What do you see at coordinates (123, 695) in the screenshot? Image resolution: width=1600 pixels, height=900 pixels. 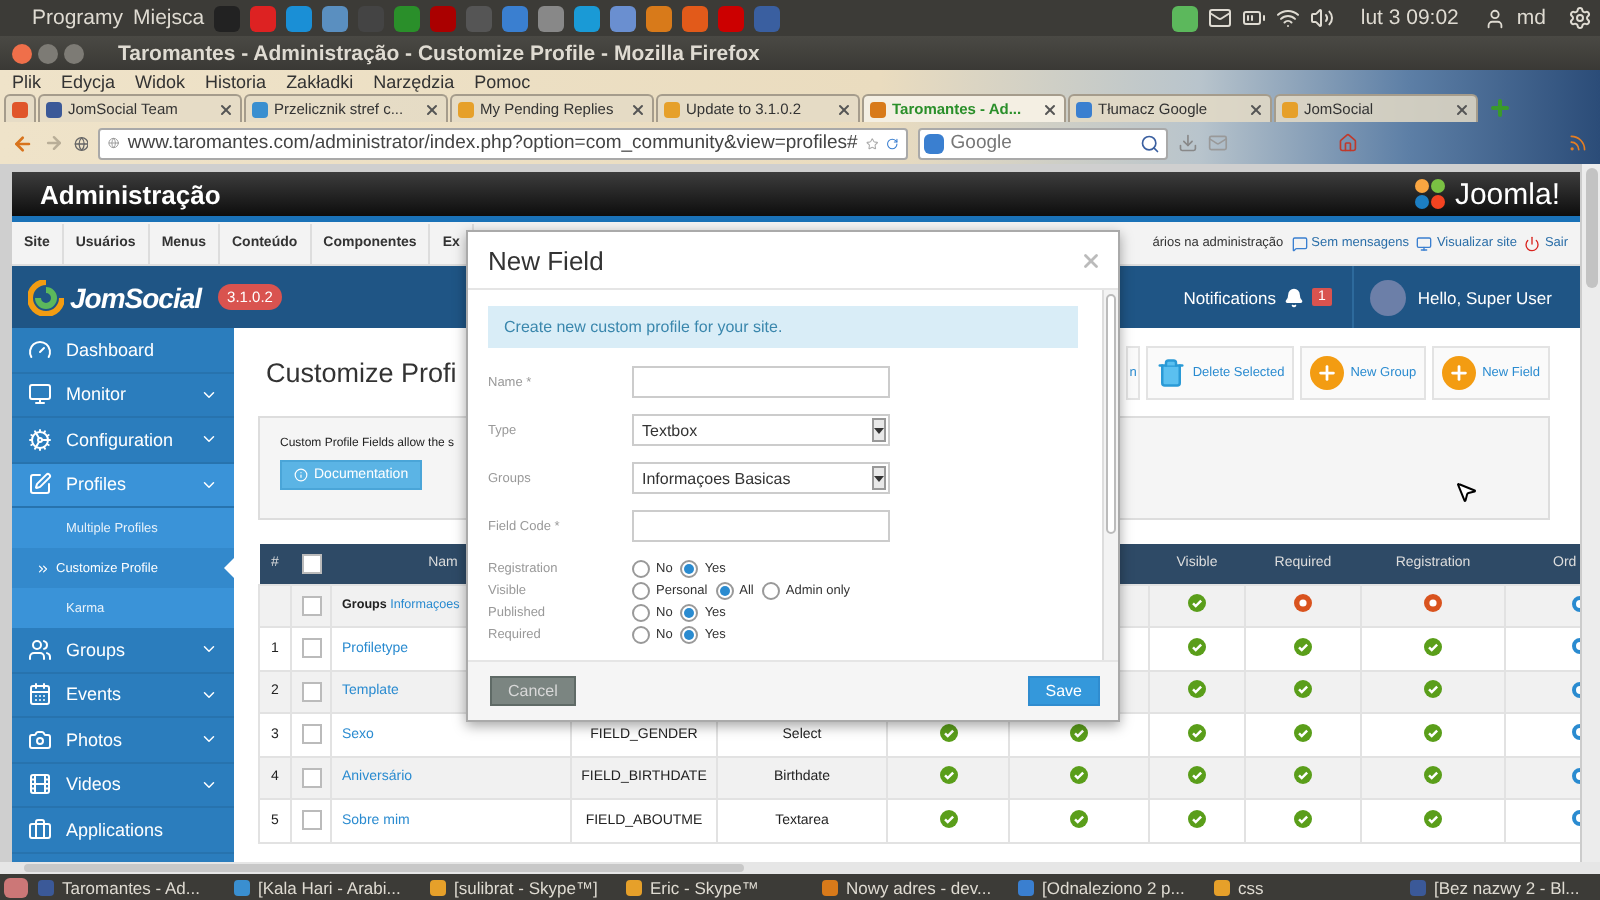 I see `sidebar-item: Events` at bounding box center [123, 695].